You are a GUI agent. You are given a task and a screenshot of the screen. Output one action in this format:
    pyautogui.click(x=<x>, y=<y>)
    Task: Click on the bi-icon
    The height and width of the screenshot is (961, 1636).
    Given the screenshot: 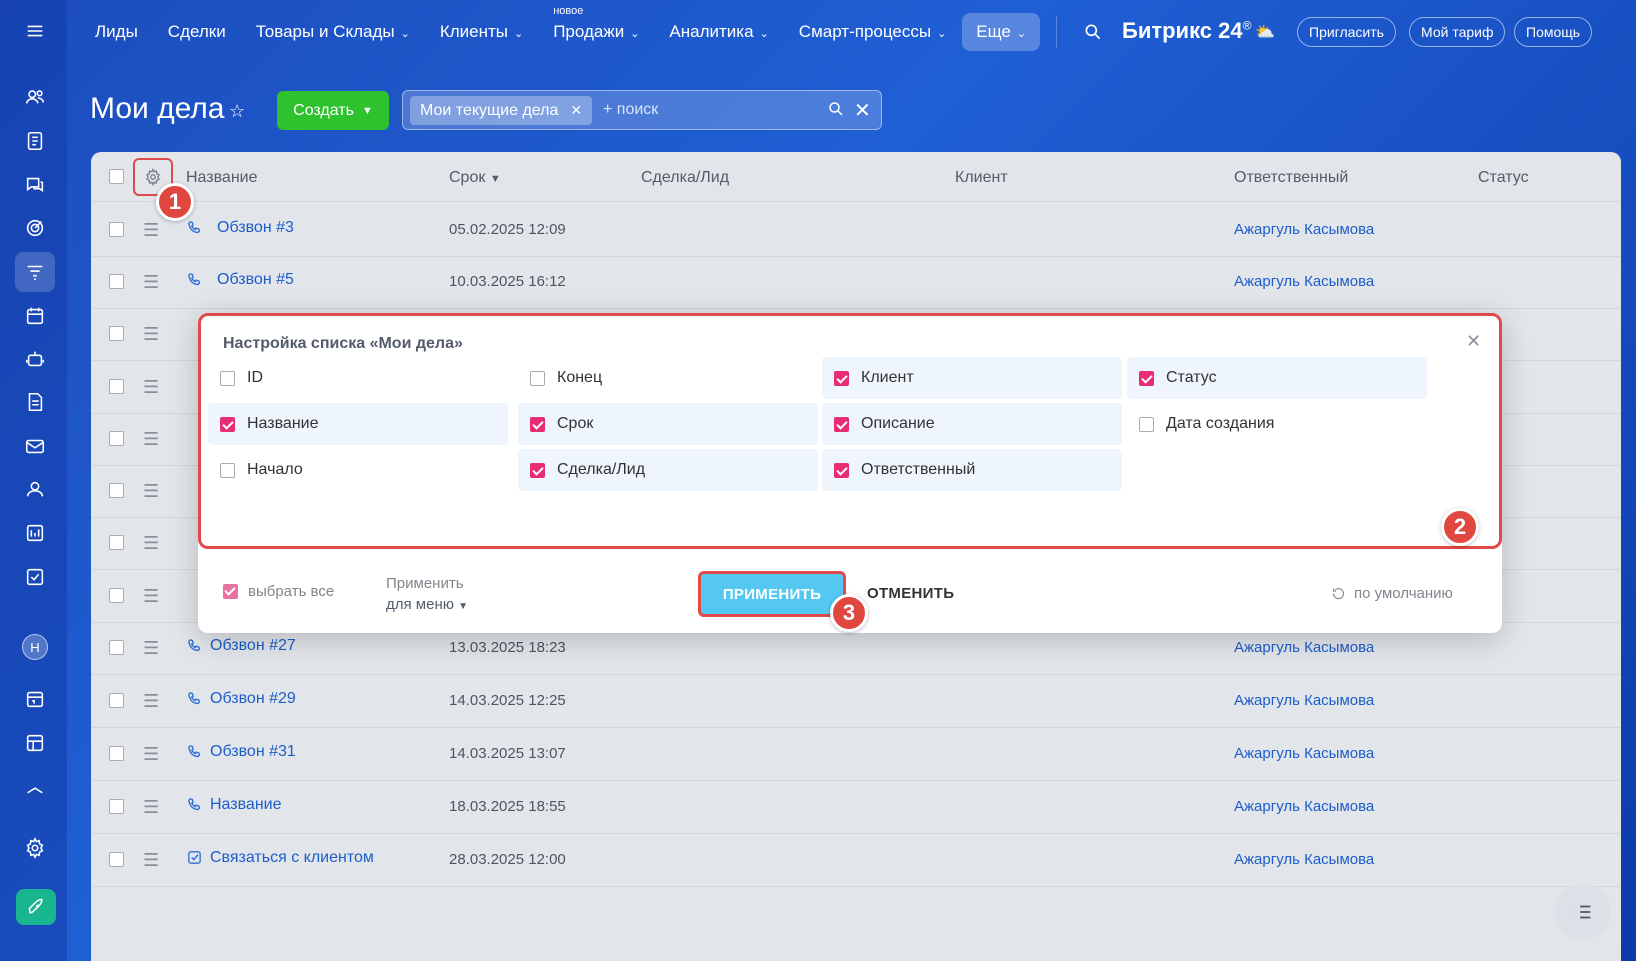 What is the action you would take?
    pyautogui.click(x=35, y=533)
    